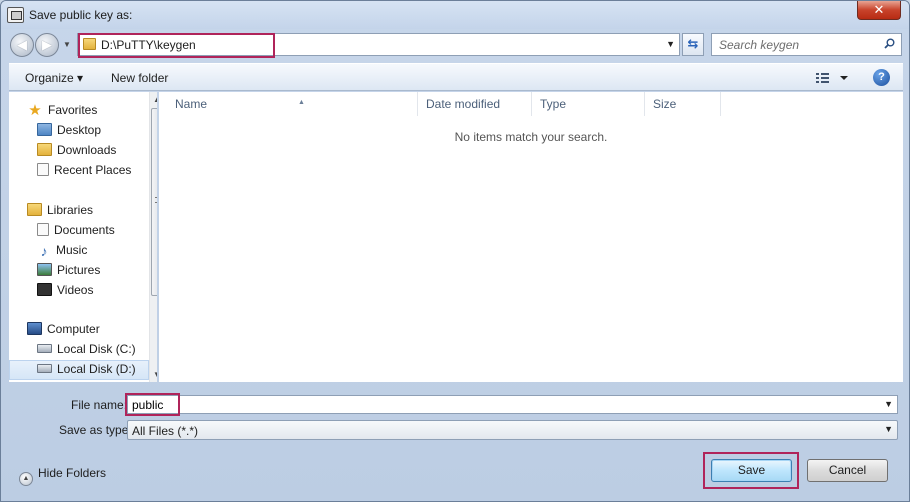 The image size is (910, 502). I want to click on cancel-button: Cancel, so click(847, 470).